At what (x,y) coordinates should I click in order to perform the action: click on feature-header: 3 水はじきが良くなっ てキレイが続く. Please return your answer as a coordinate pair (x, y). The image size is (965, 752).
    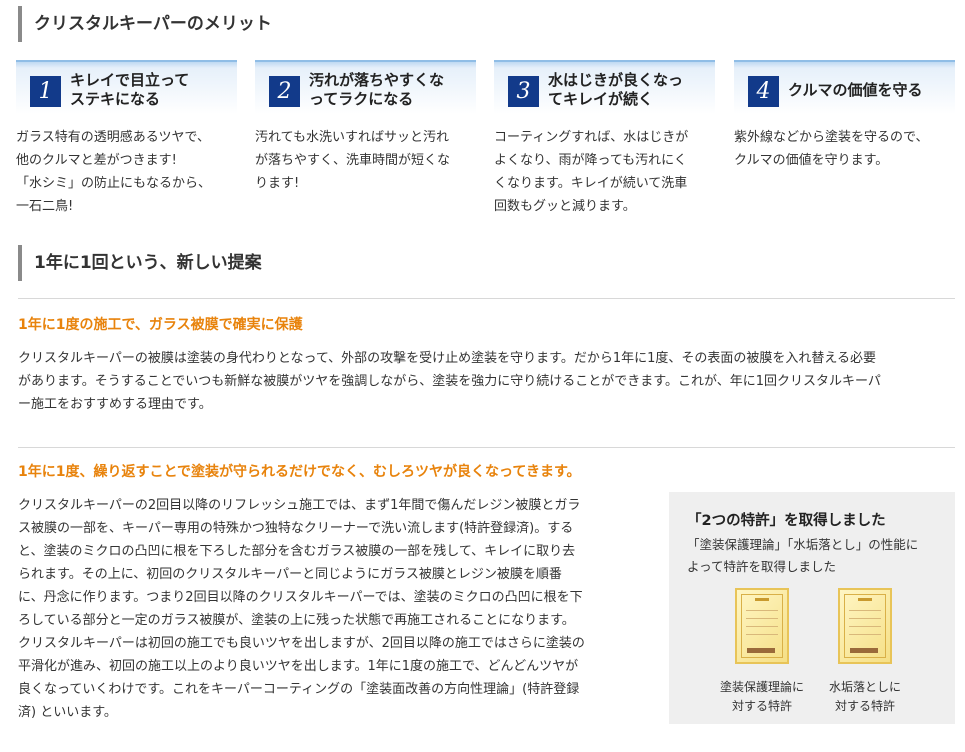
    Looking at the image, I should click on (604, 87).